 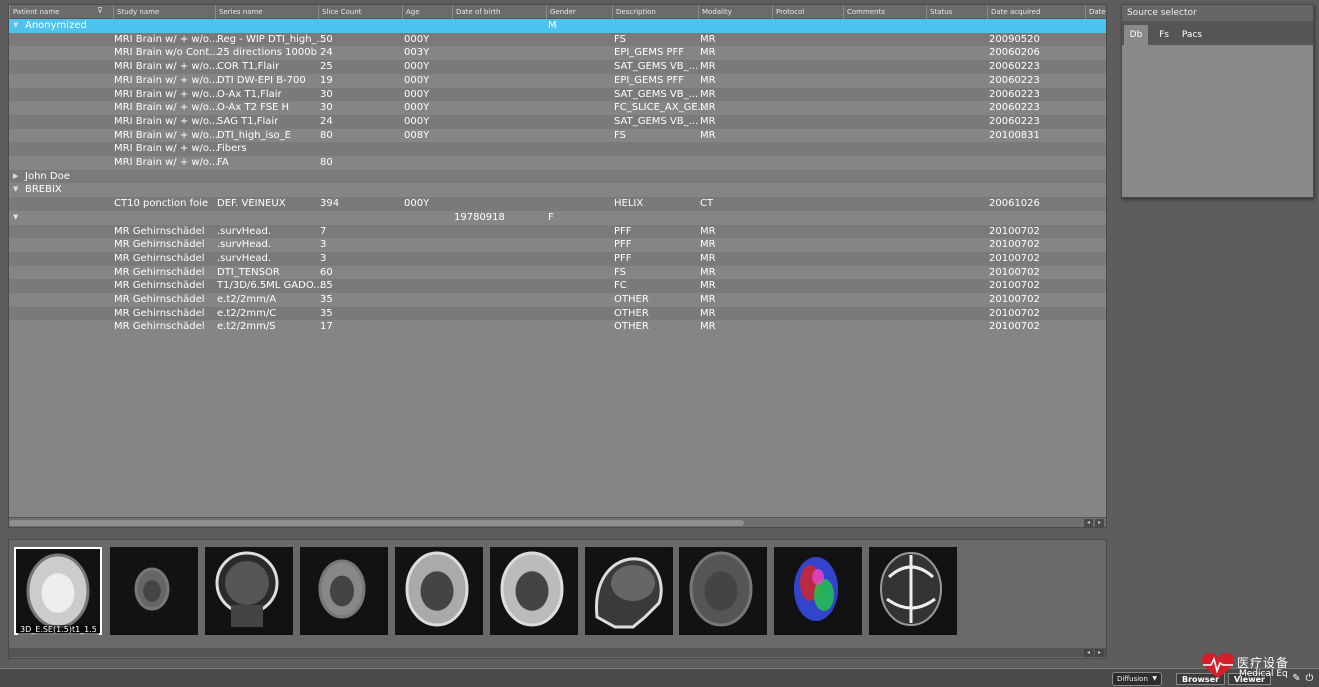 I want to click on cell-desc: FS, so click(x=620, y=39).